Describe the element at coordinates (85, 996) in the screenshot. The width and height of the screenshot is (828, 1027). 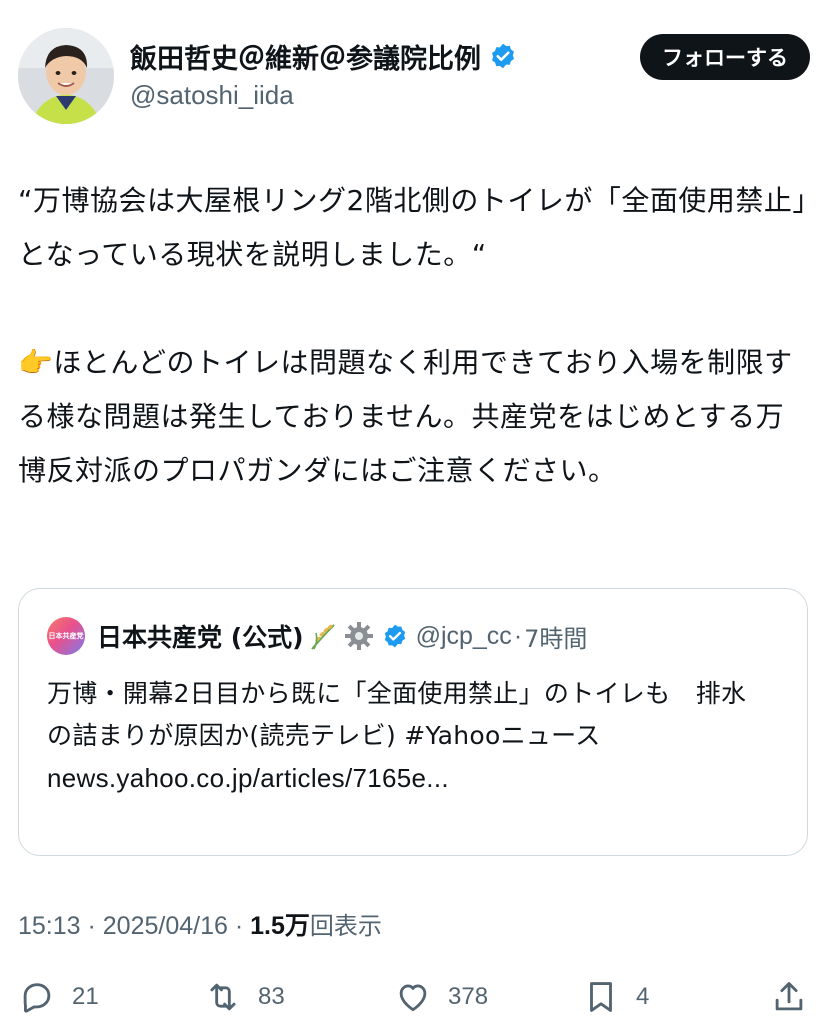
I see `reply-count: 21` at that location.